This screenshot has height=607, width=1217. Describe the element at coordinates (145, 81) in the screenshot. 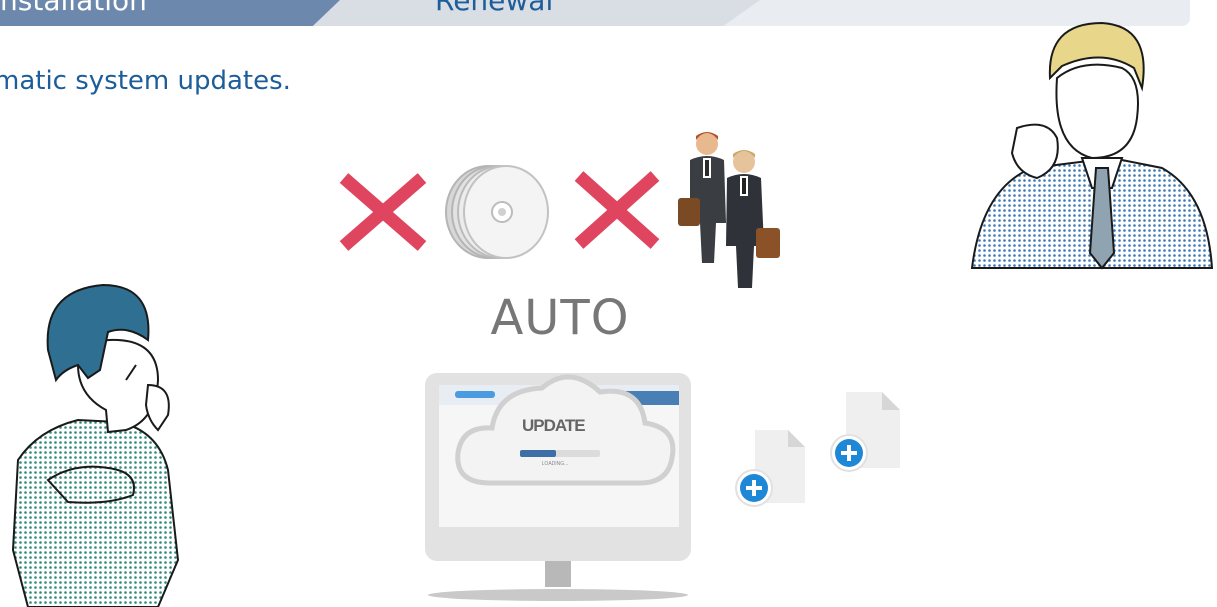

I see `tagline: matic system updates.` at that location.